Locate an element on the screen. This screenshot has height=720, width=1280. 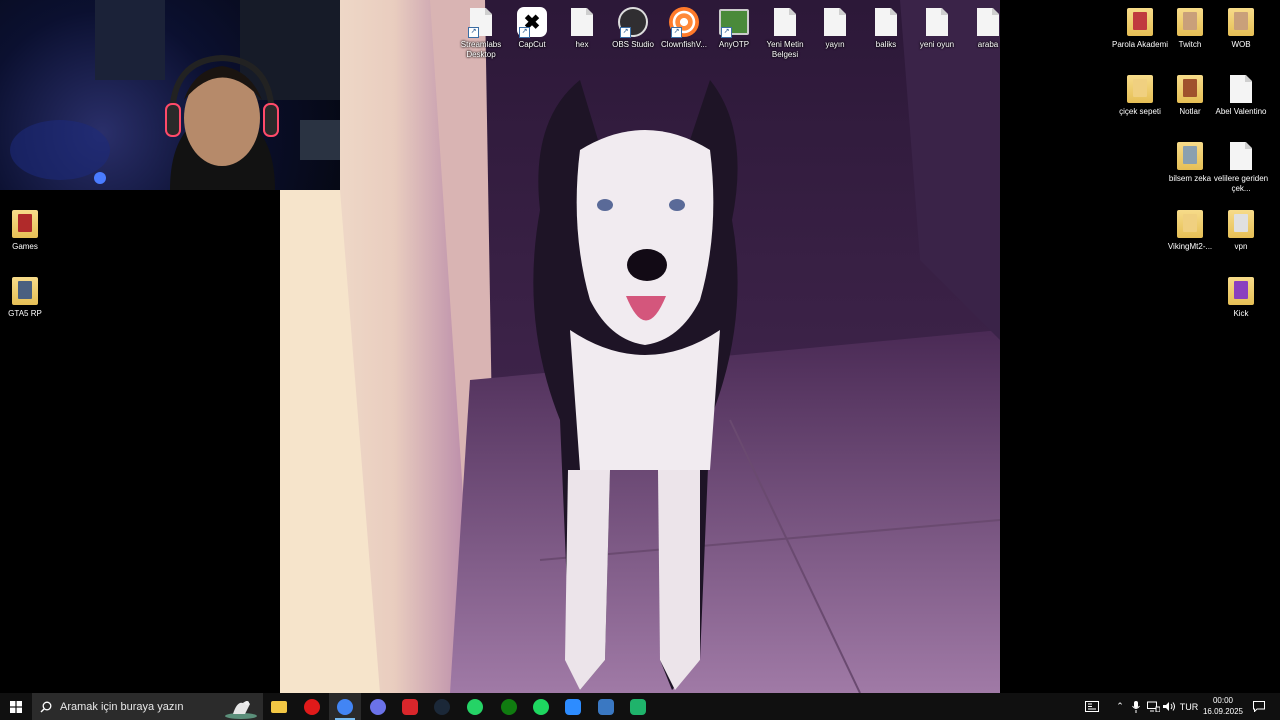
desktop-icon-label: Kick is located at coordinates (1241, 313).